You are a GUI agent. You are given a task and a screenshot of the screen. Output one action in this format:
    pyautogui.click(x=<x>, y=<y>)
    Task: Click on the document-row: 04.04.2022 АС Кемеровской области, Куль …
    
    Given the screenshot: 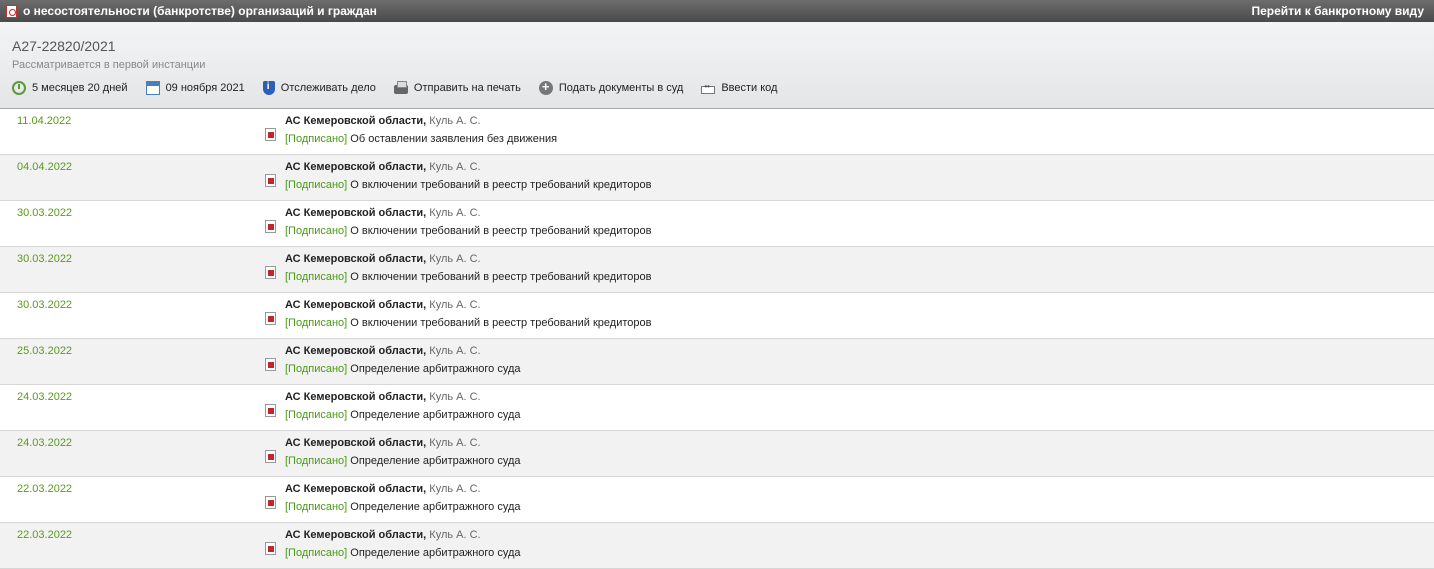 What is the action you would take?
    pyautogui.click(x=717, y=178)
    